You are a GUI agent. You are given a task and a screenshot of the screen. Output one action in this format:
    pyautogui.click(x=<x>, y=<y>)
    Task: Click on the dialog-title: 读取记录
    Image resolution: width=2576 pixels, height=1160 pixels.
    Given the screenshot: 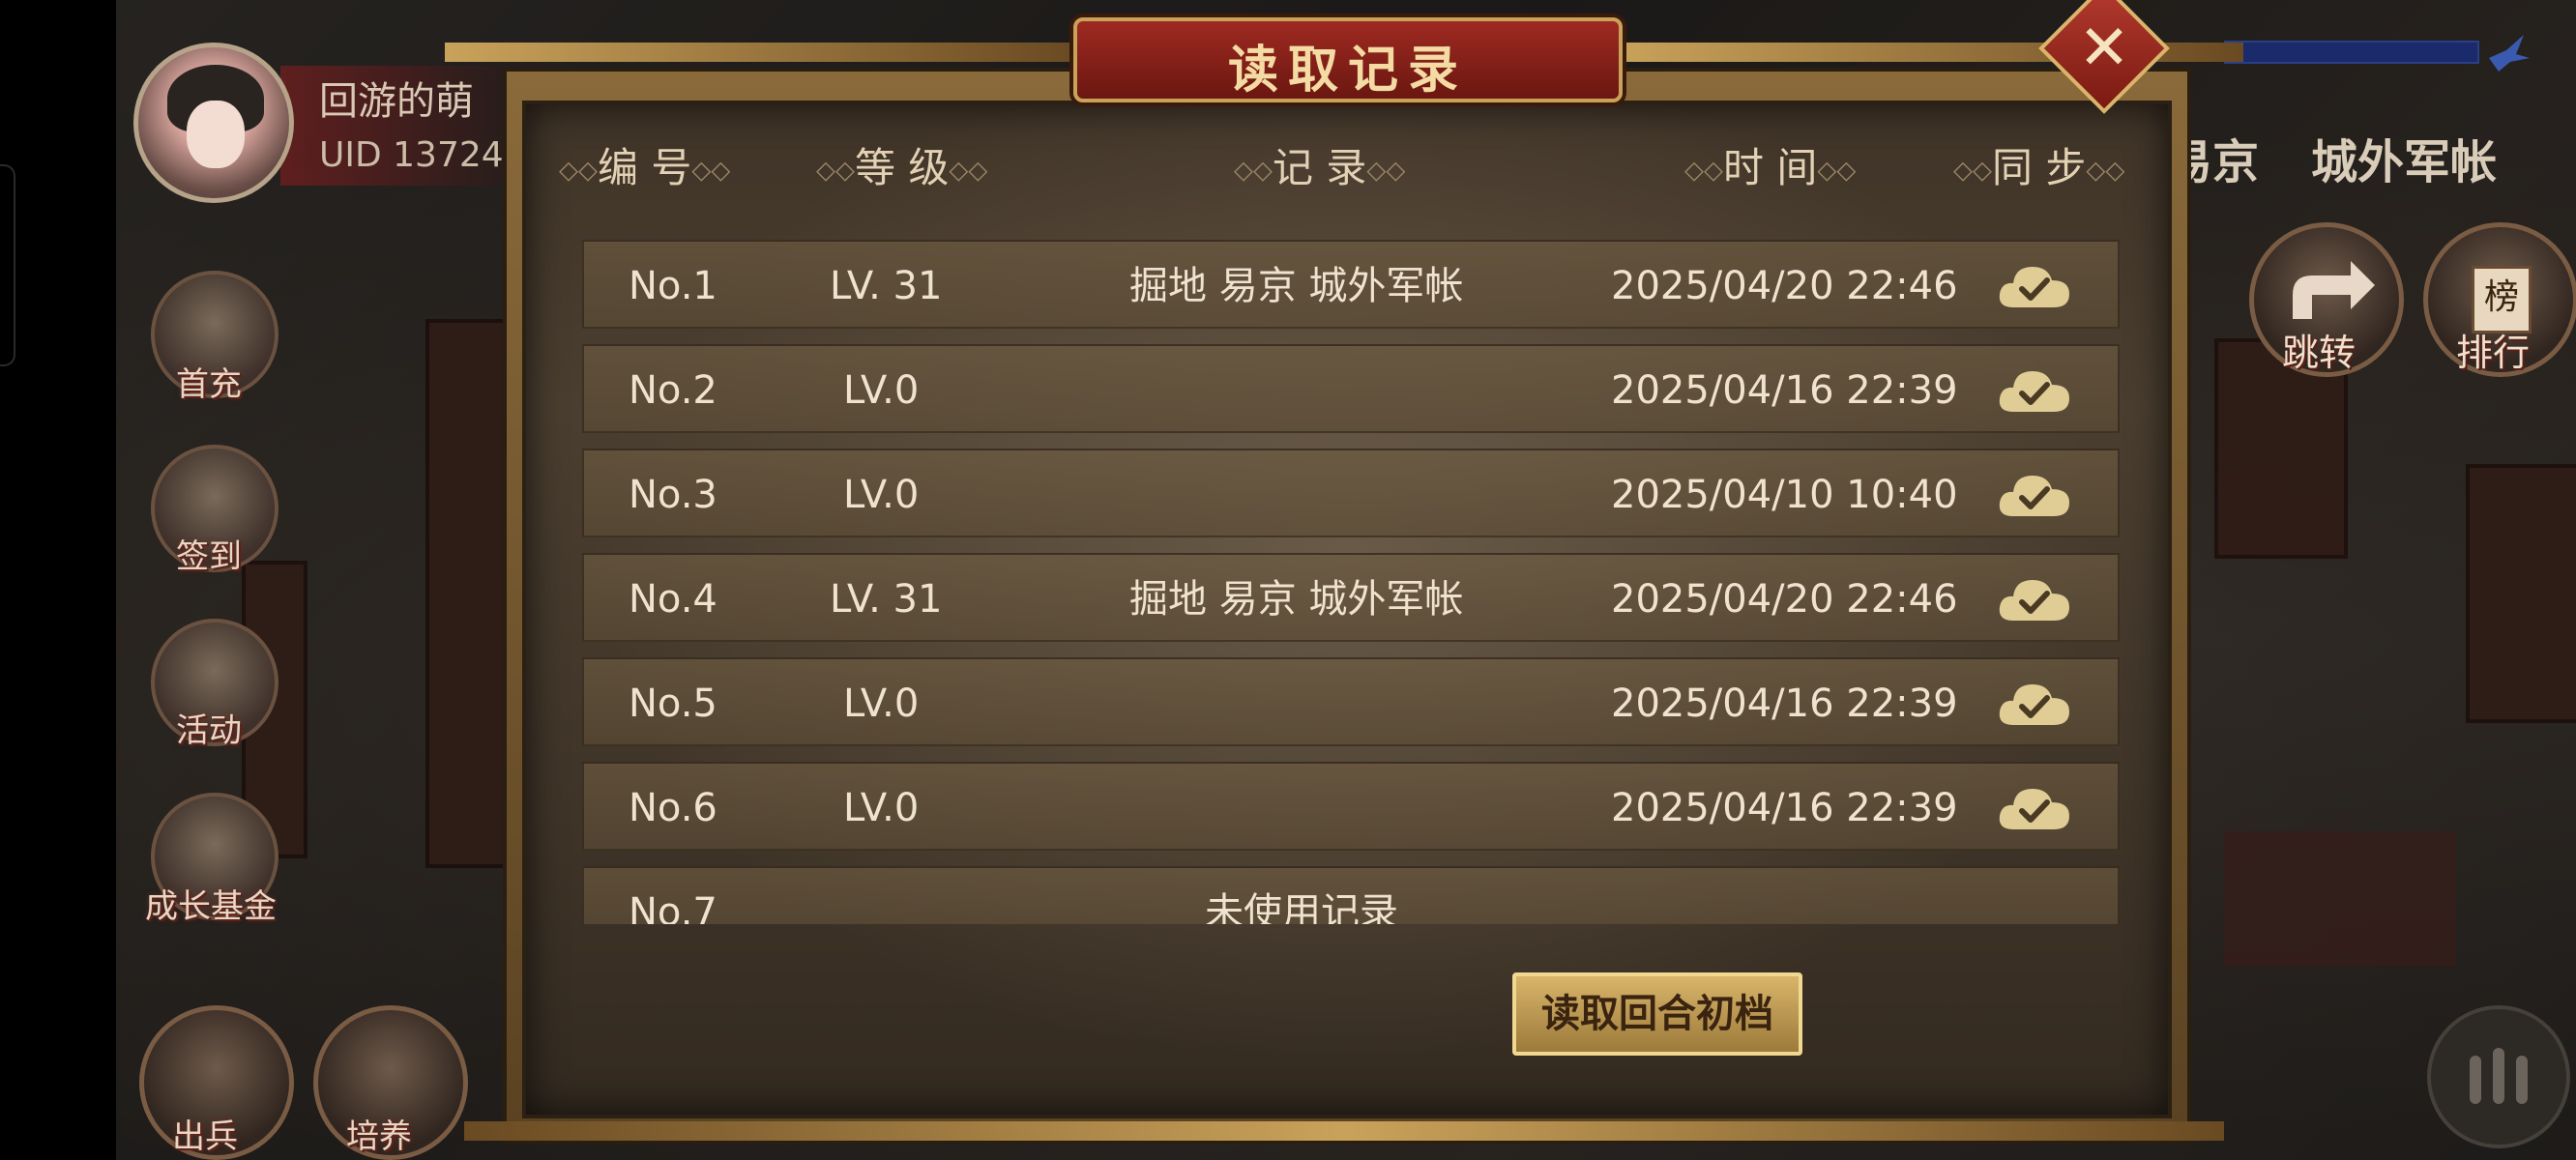 What is the action you would take?
    pyautogui.click(x=1347, y=71)
    